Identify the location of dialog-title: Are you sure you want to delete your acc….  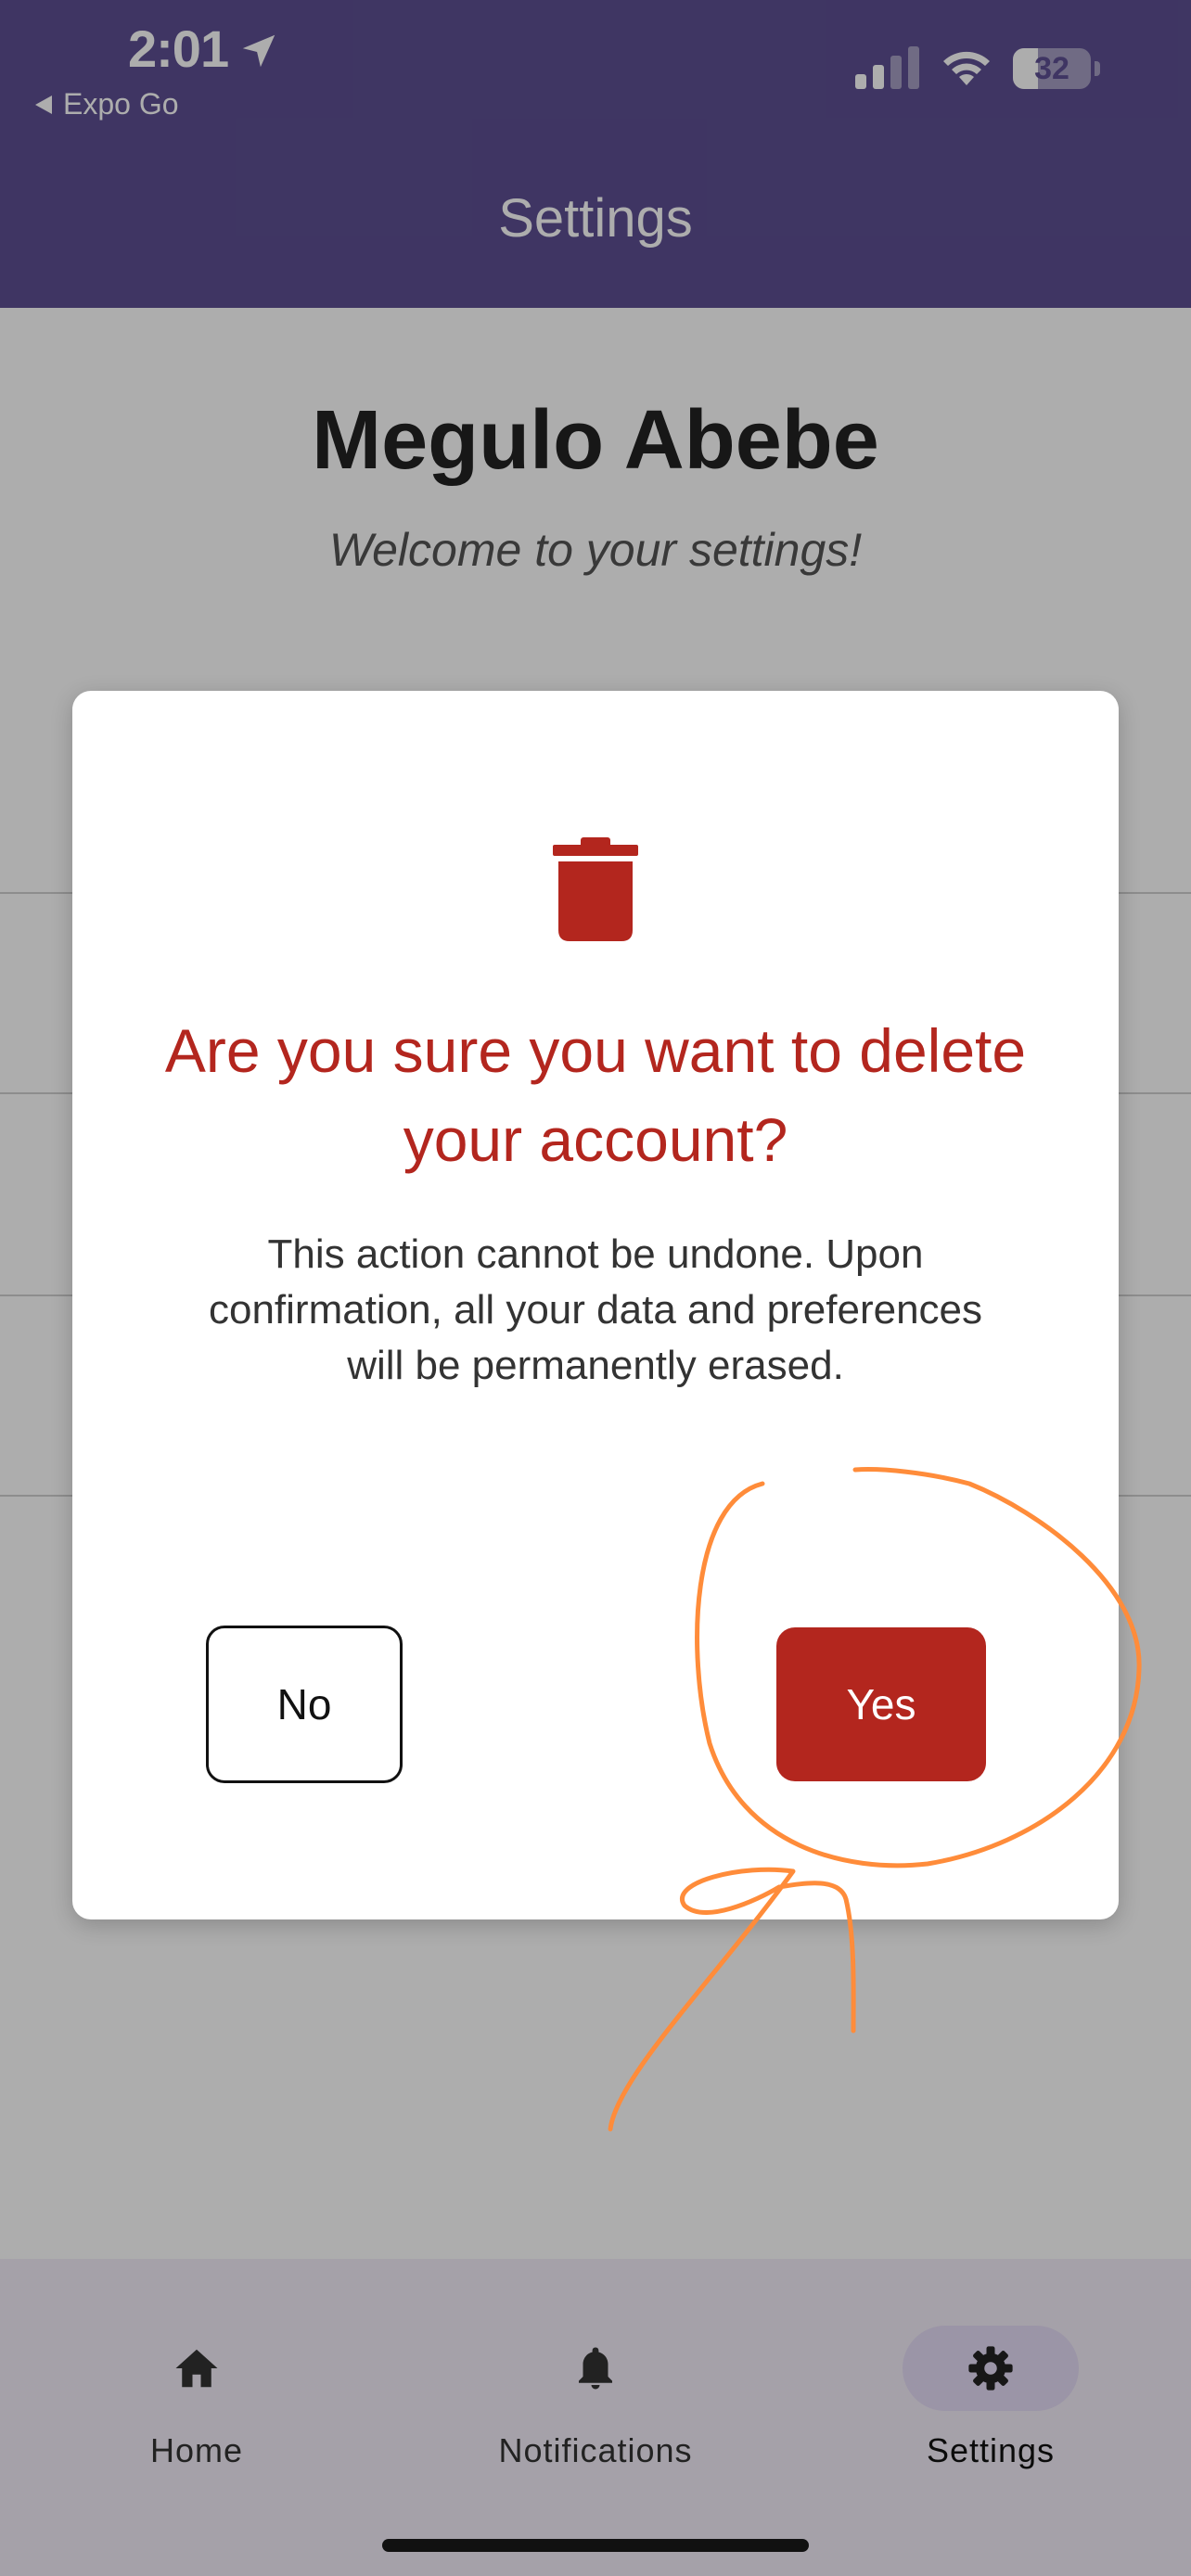
(595, 1095).